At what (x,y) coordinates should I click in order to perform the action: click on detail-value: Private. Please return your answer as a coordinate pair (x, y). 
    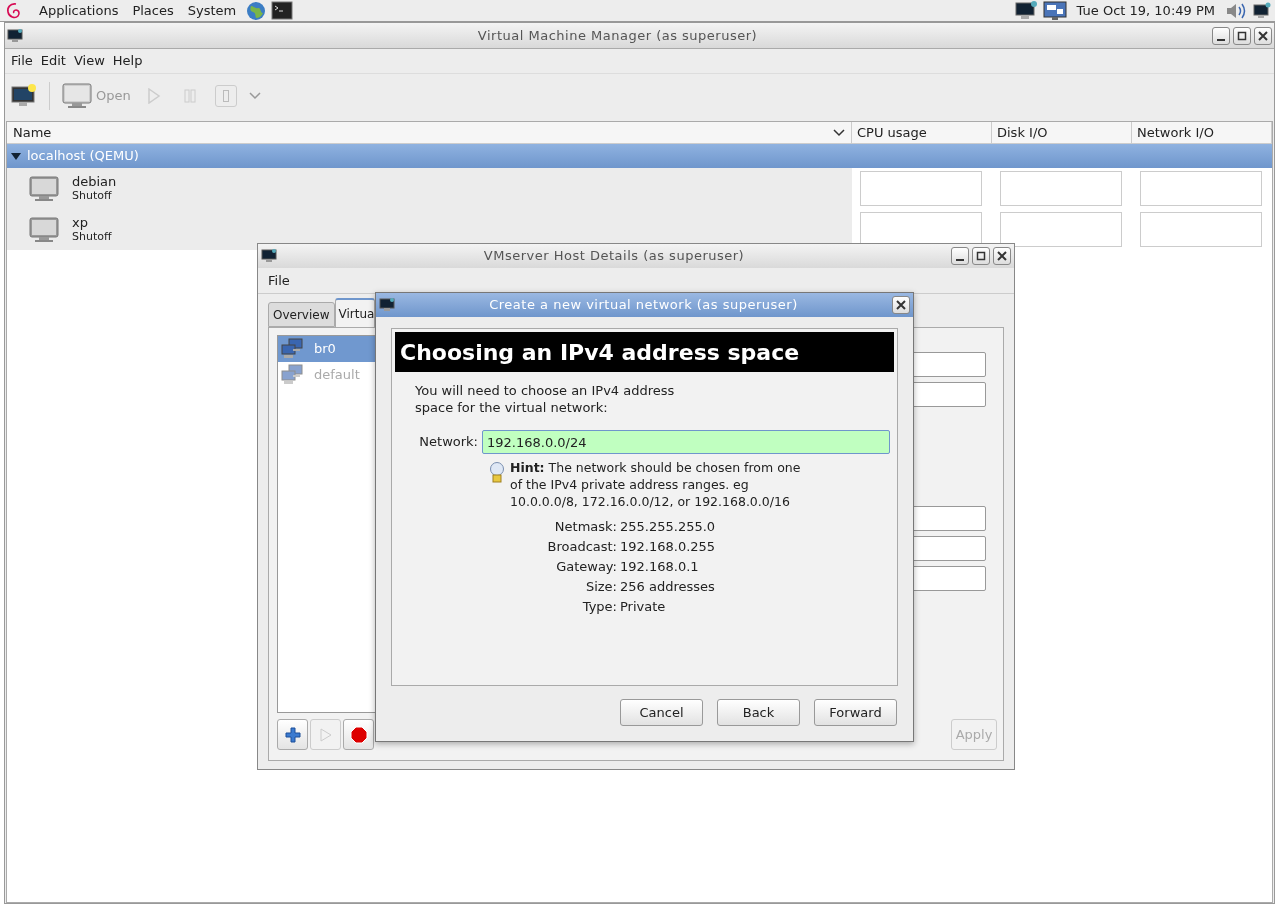
    Looking at the image, I should click on (643, 607).